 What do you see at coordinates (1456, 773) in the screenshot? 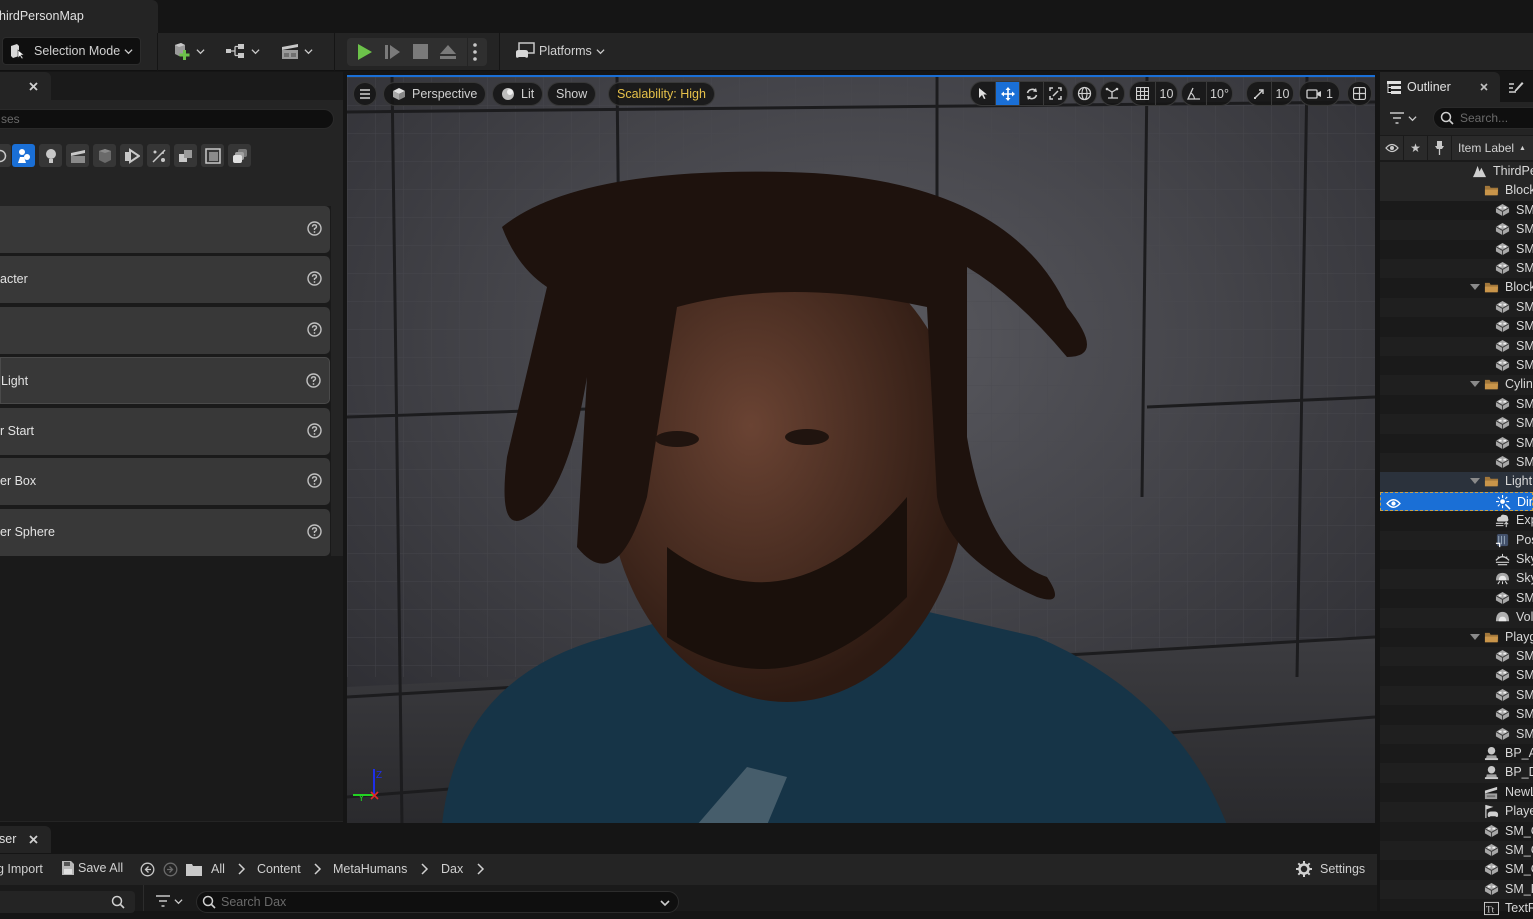
I see `outliner-row: BP_D` at bounding box center [1456, 773].